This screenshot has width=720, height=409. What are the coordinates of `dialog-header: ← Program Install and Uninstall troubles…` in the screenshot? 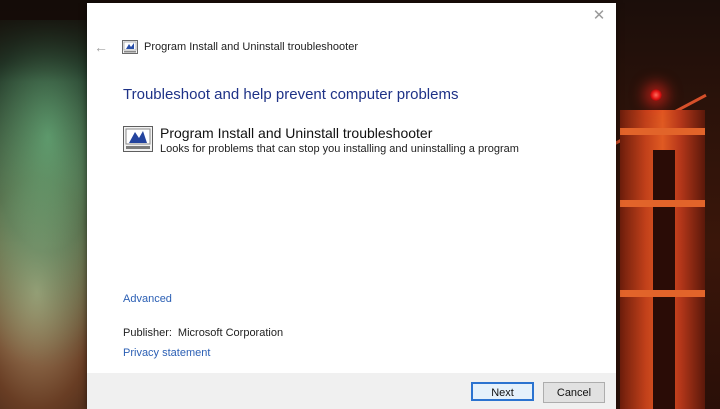 It's located at (225, 47).